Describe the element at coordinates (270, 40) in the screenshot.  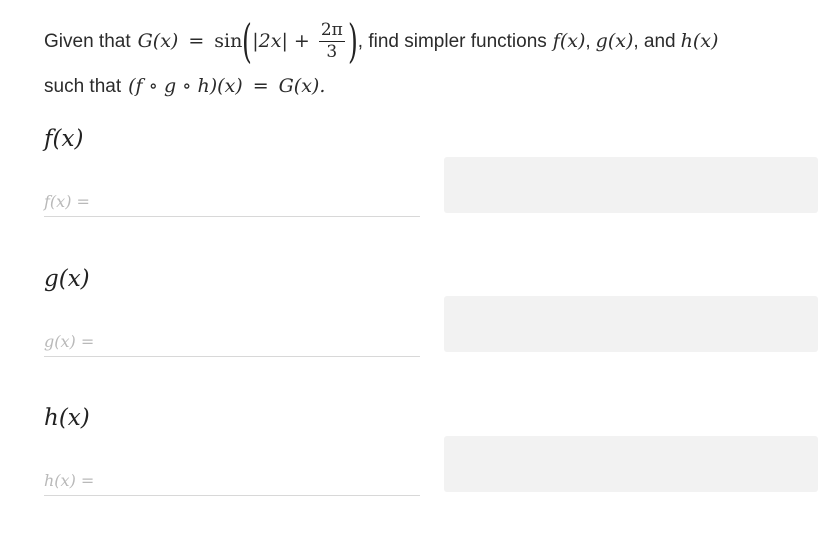
I see `abs-2x: |2x|` at that location.